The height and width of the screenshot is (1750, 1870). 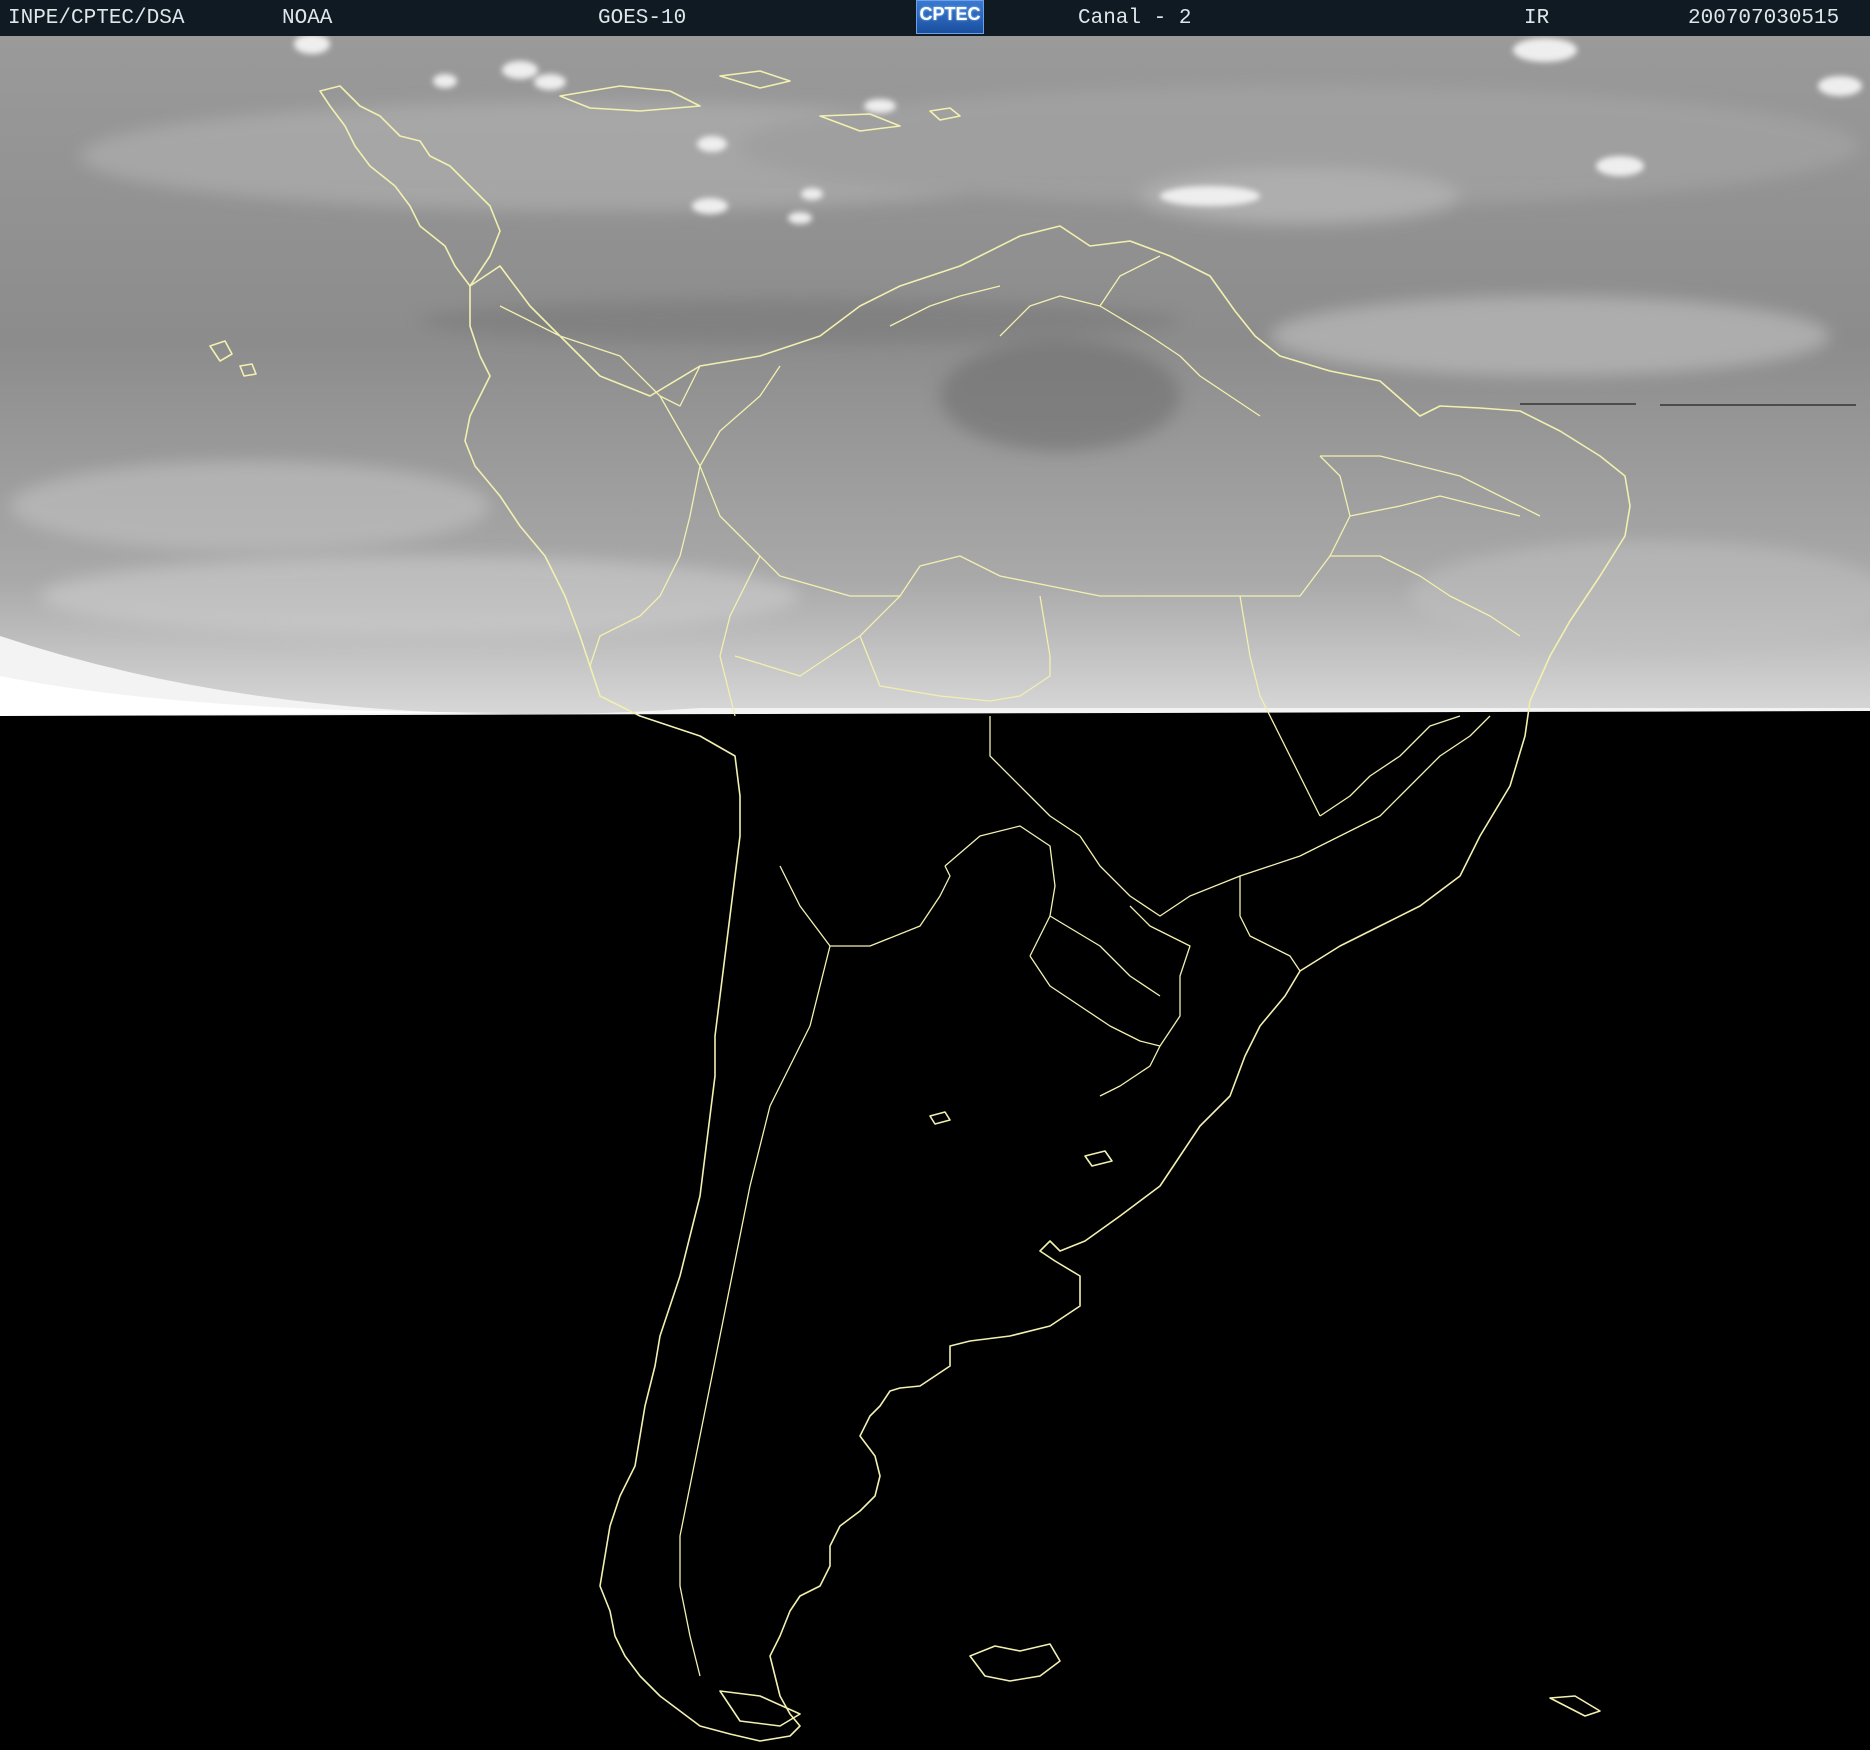 What do you see at coordinates (1537, 18) in the screenshot?
I see `band-label: IR` at bounding box center [1537, 18].